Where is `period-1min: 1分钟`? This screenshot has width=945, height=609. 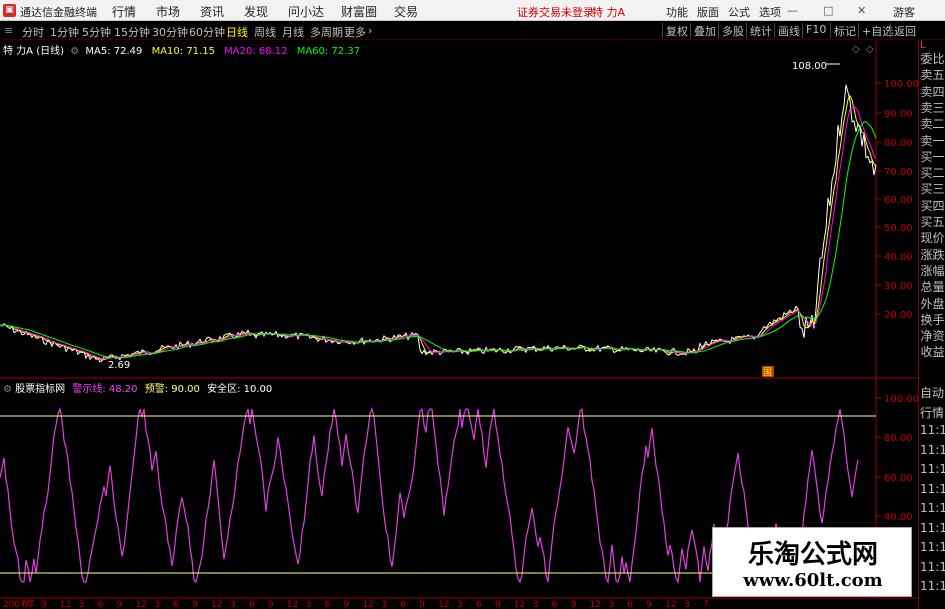
period-1min: 1分钟 is located at coordinates (64, 32).